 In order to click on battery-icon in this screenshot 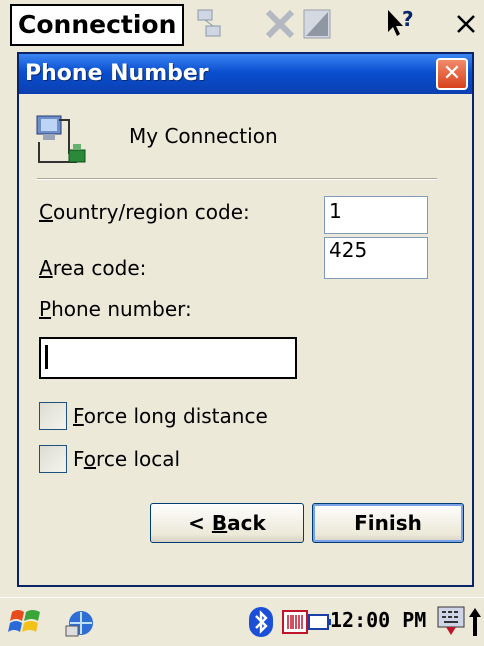, I will do `click(320, 622)`.